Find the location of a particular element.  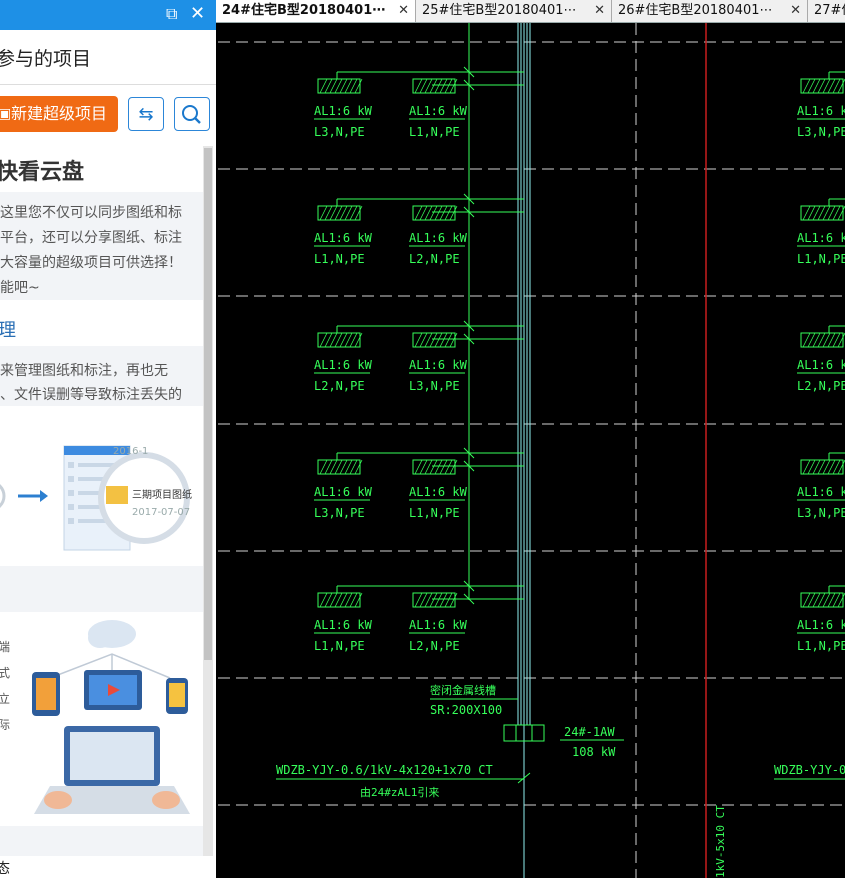

file-sync-illustration: 2016-1 三期项目图纸 2017-07-07 is located at coordinates (96, 498).